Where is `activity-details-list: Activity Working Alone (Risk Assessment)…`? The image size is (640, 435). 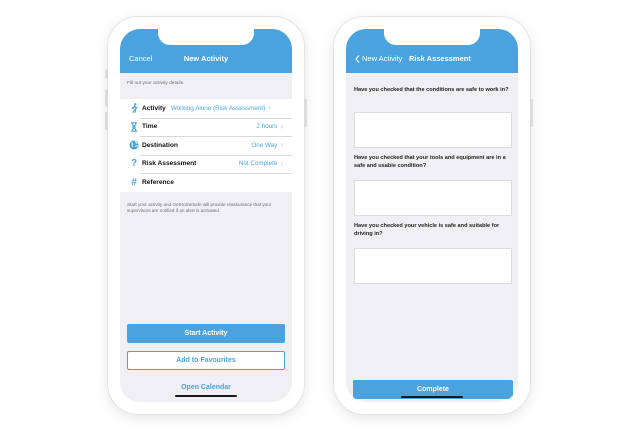
activity-details-list: Activity Working Alone (Risk Assessment)… is located at coordinates (206, 145).